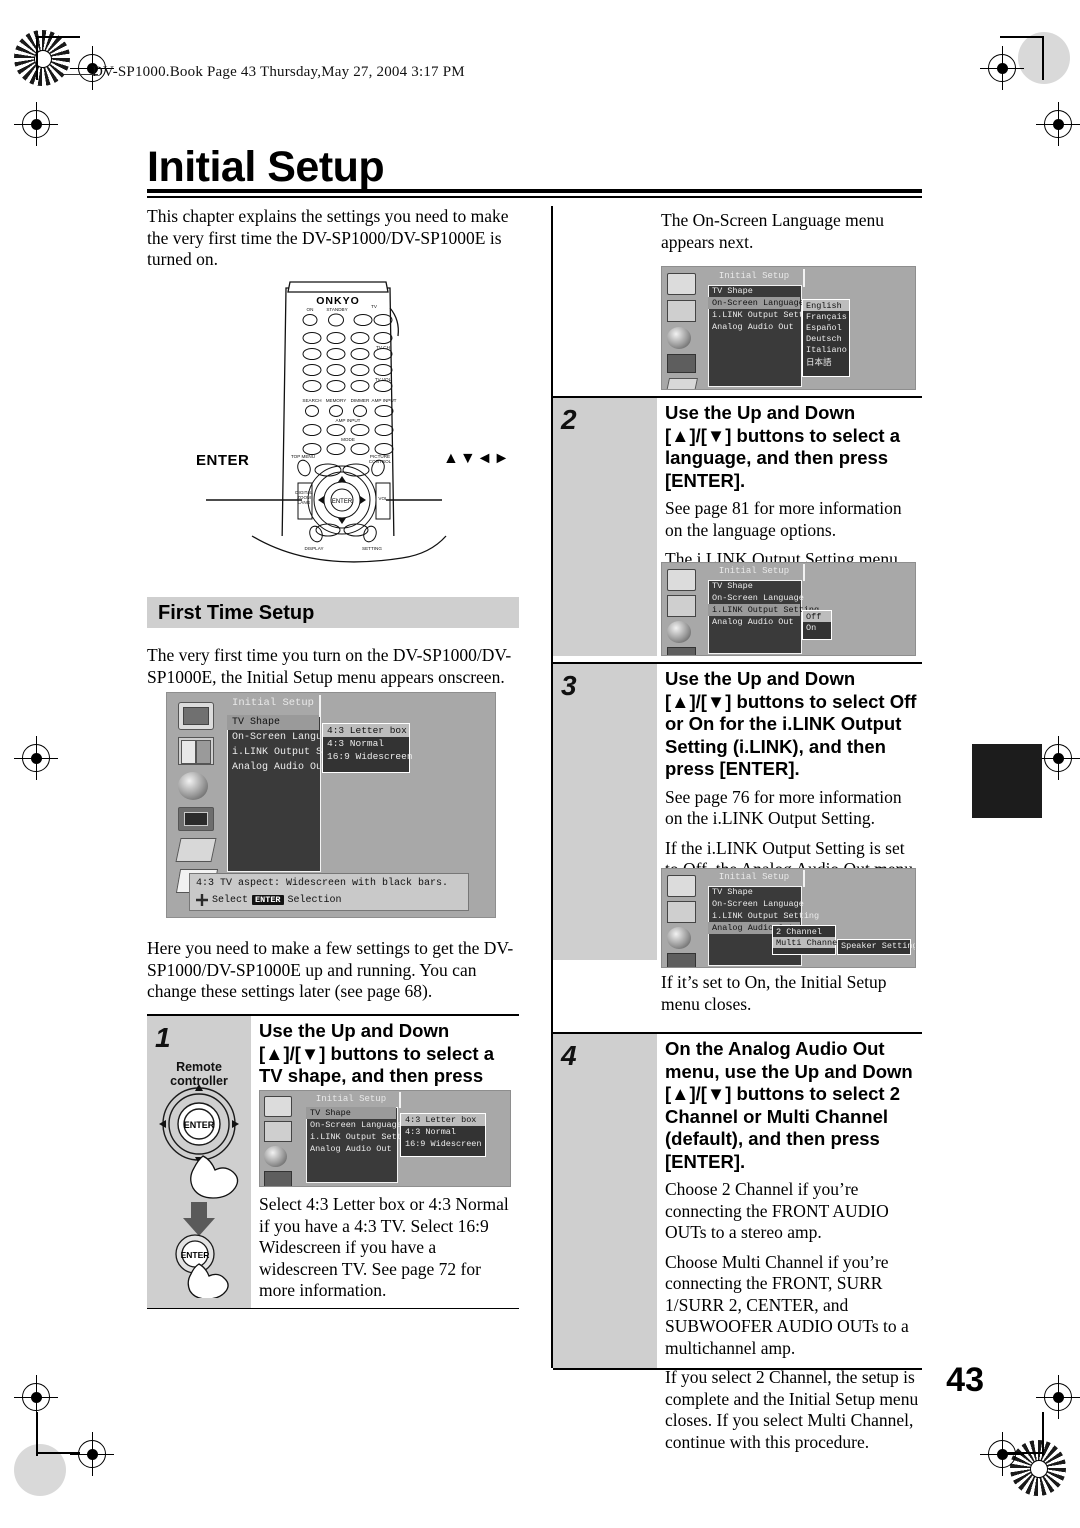  Describe the element at coordinates (826, 349) in the screenshot. I see `osd-language-option-italiano: Italiano` at that location.